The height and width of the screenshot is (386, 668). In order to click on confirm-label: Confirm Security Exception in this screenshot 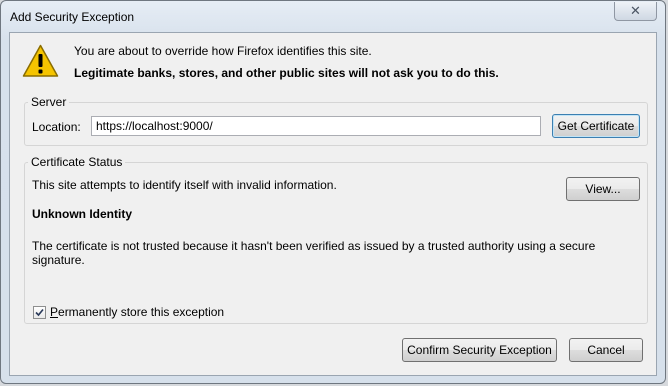, I will do `click(479, 350)`.